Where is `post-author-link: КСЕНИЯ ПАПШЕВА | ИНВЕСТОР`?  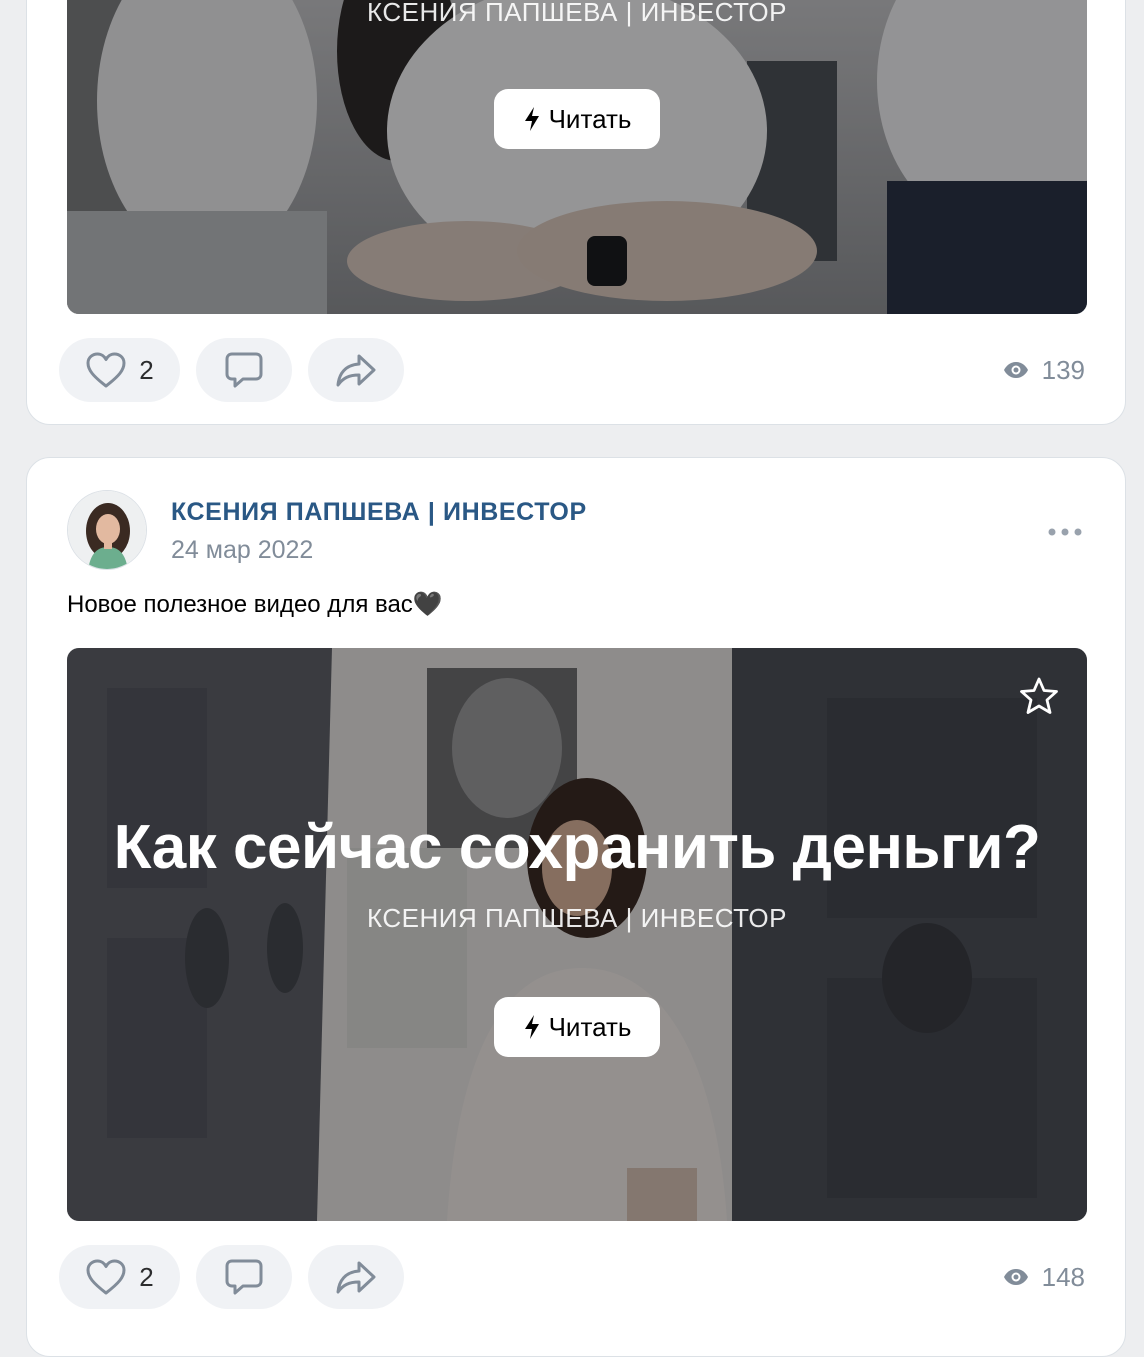
post-author-link: КСЕНИЯ ПАПШЕВА | ИНВЕСТОР is located at coordinates (379, 512).